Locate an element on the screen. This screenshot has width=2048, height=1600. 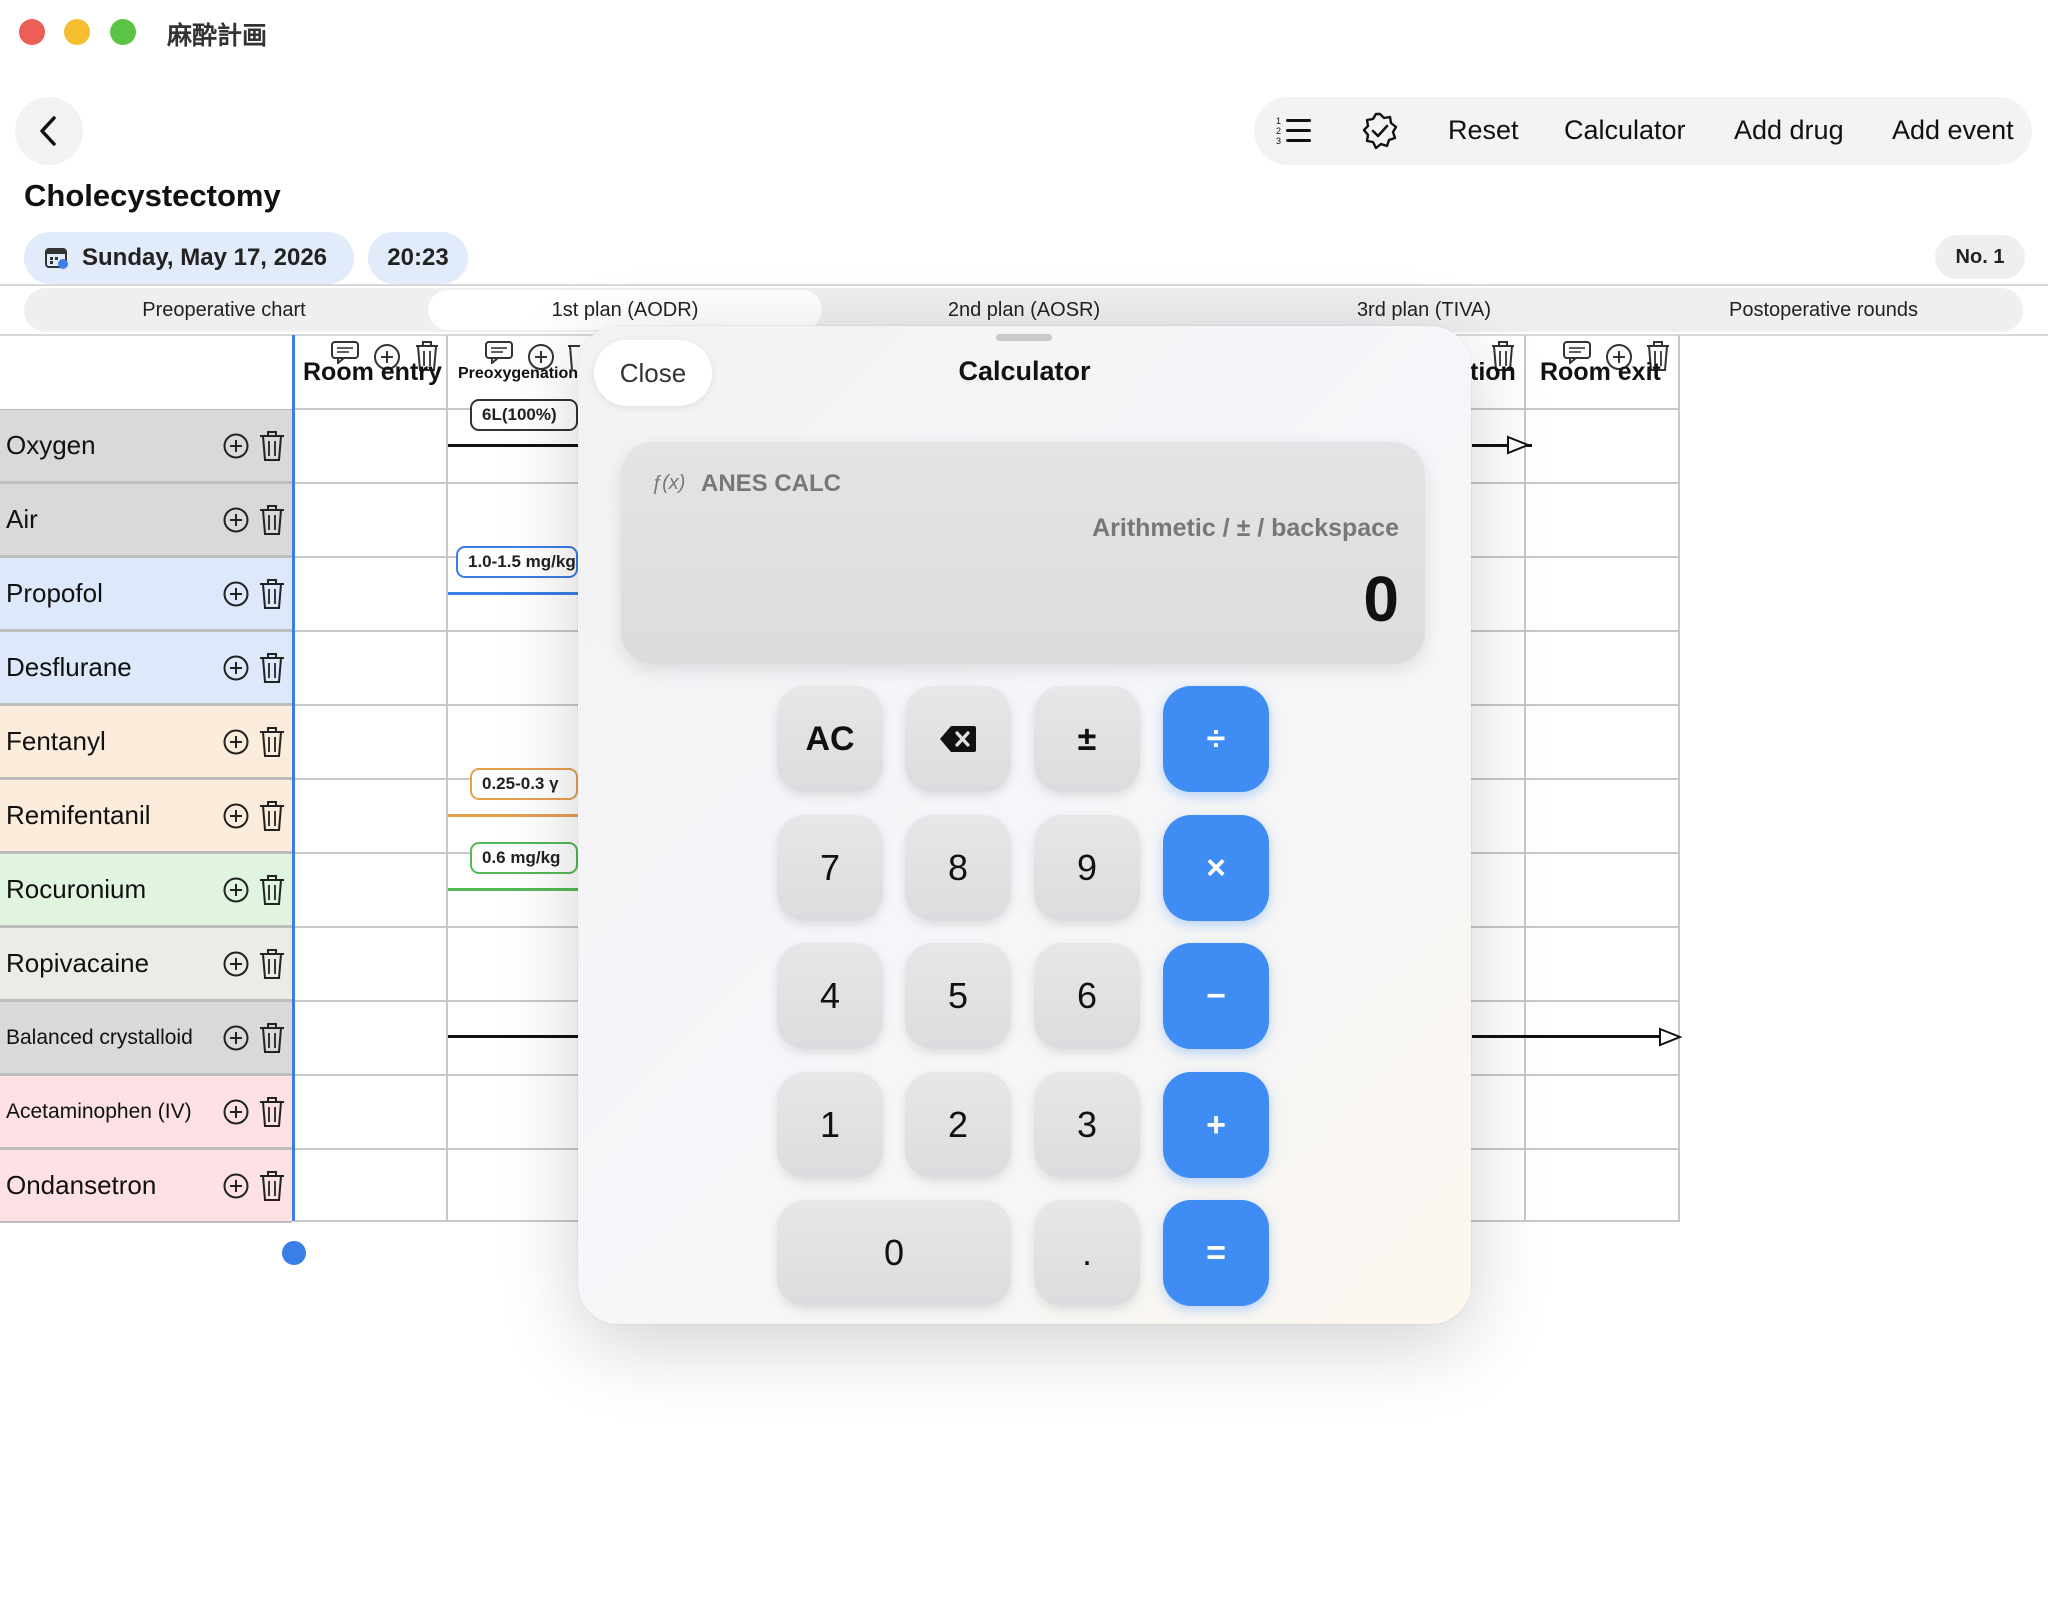
drug-row: Air is located at coordinates (146, 520).